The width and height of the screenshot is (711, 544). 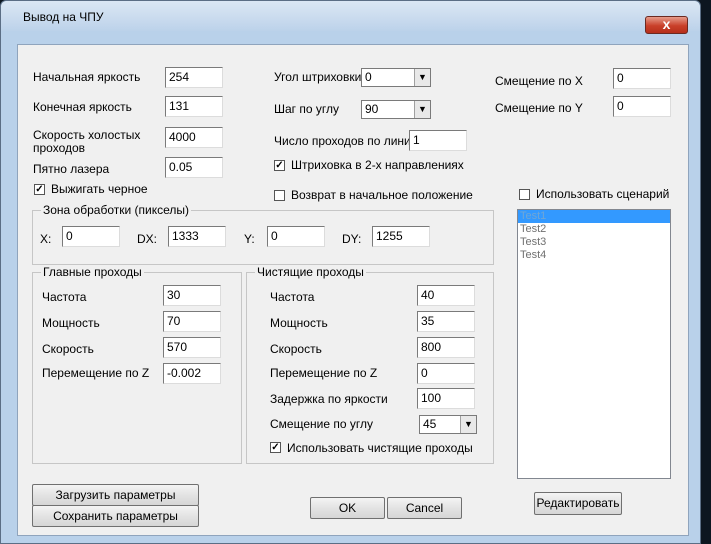 I want to click on close-icon: x, so click(x=666, y=24).